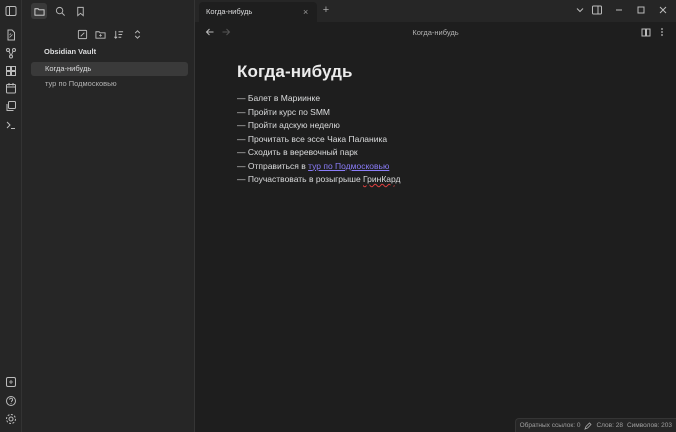  What do you see at coordinates (11, 35) in the screenshot?
I see `files-icon` at bounding box center [11, 35].